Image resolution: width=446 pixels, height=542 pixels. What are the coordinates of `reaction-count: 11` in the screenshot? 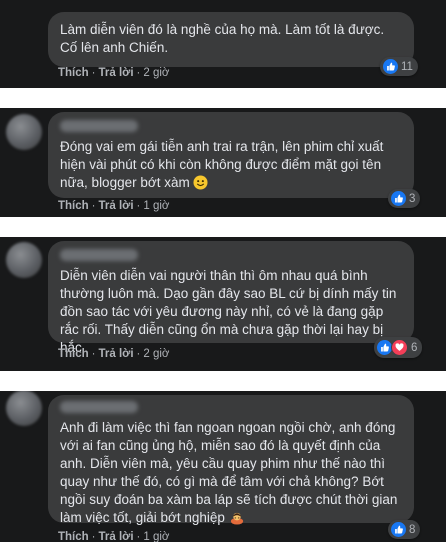 It's located at (407, 66).